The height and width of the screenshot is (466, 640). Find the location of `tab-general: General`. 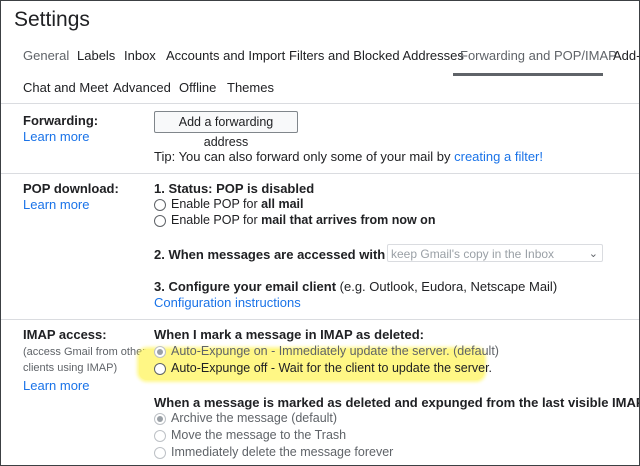

tab-general: General is located at coordinates (46, 55).